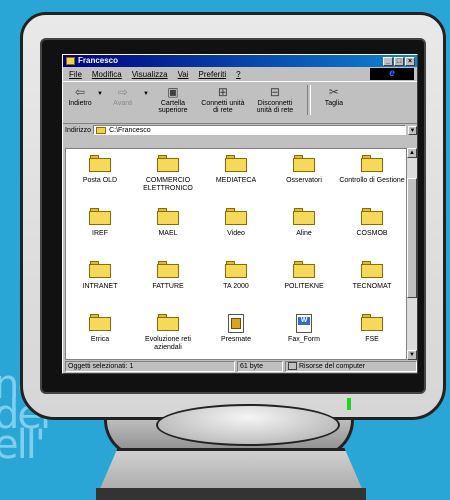 Image resolution: width=450 pixels, height=500 pixels. I want to click on item-label: COSMOB, so click(372, 233).